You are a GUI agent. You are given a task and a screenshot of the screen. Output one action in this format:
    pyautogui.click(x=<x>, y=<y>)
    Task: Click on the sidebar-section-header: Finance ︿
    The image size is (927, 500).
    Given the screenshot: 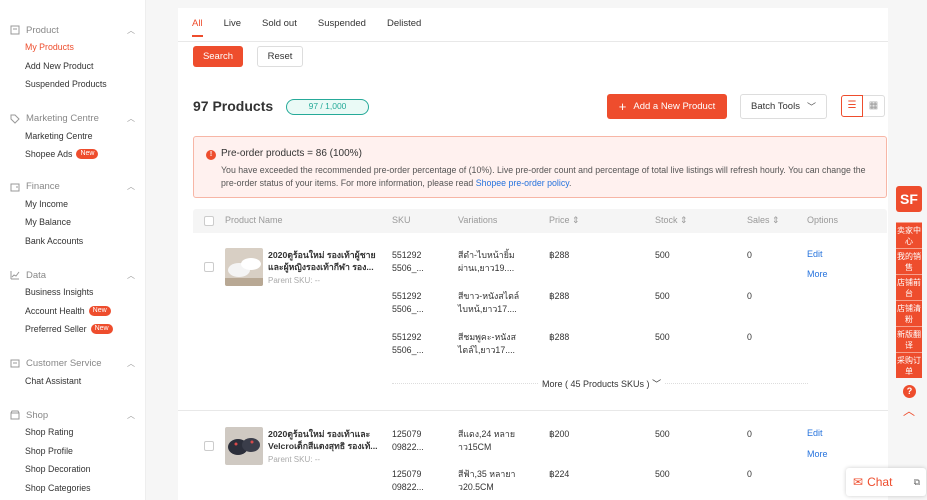 What is the action you would take?
    pyautogui.click(x=72, y=187)
    